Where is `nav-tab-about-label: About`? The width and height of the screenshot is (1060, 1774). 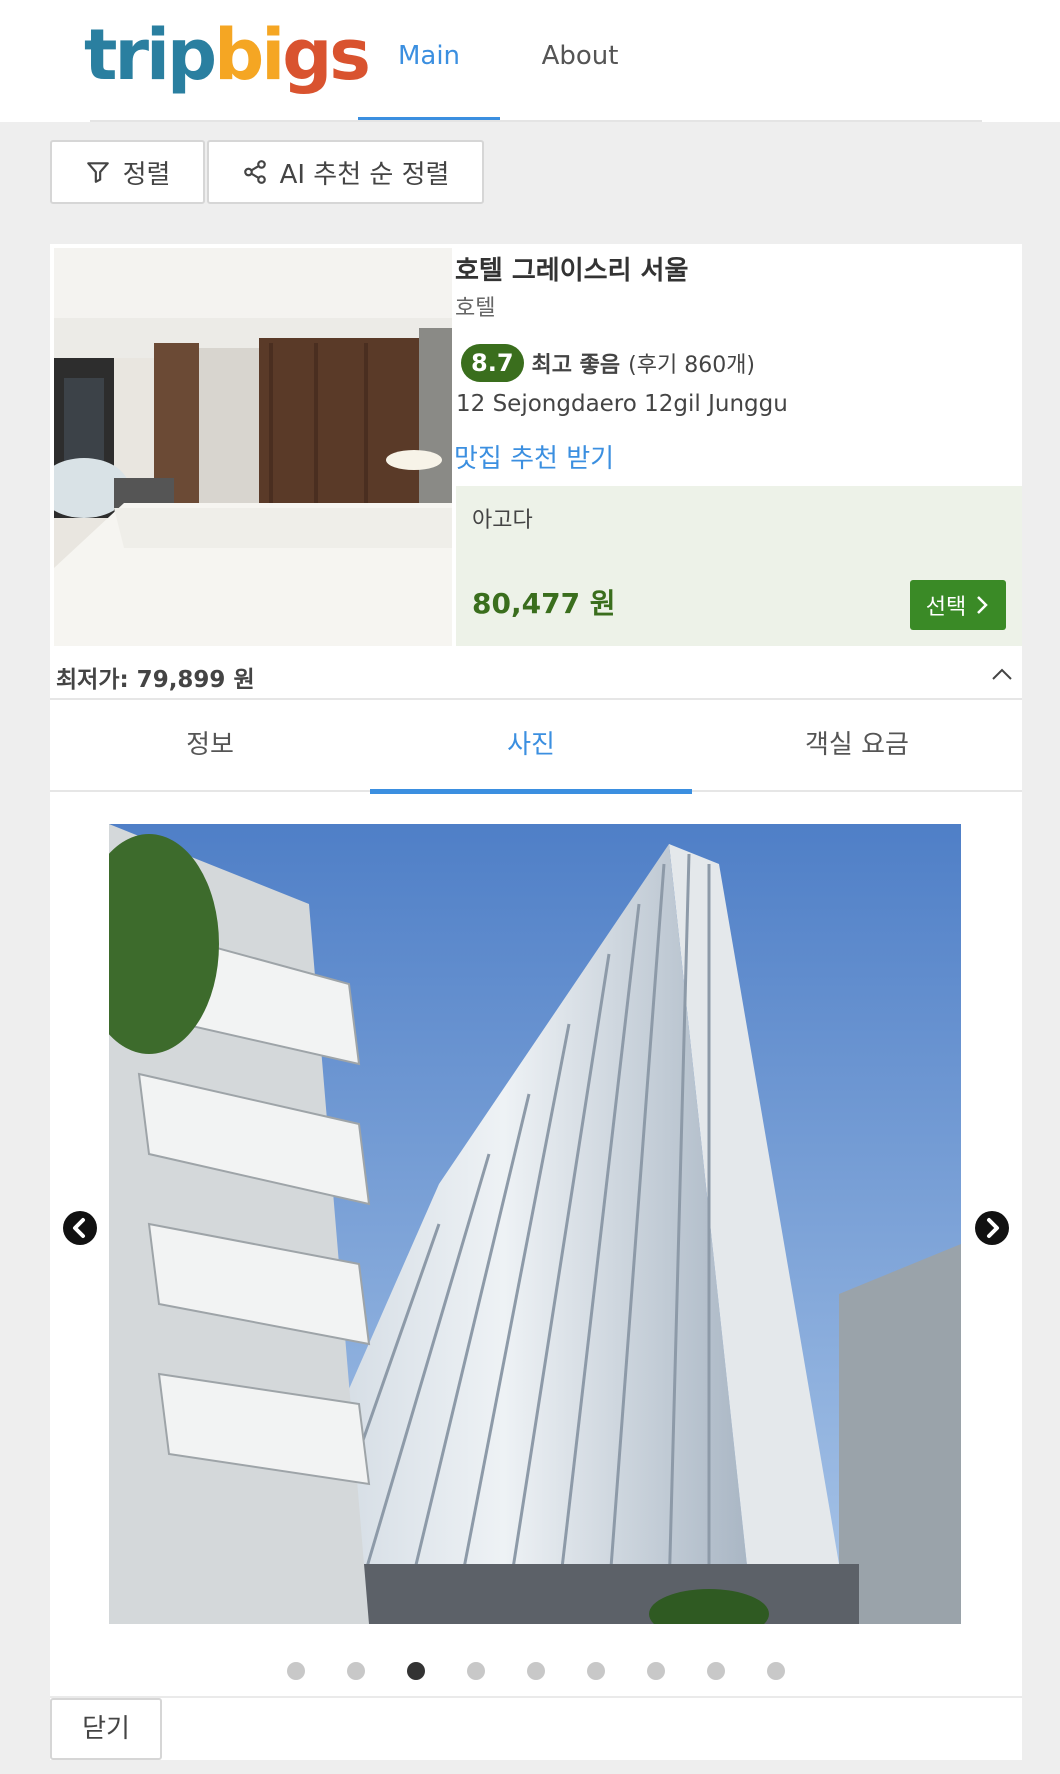 nav-tab-about-label: About is located at coordinates (580, 56).